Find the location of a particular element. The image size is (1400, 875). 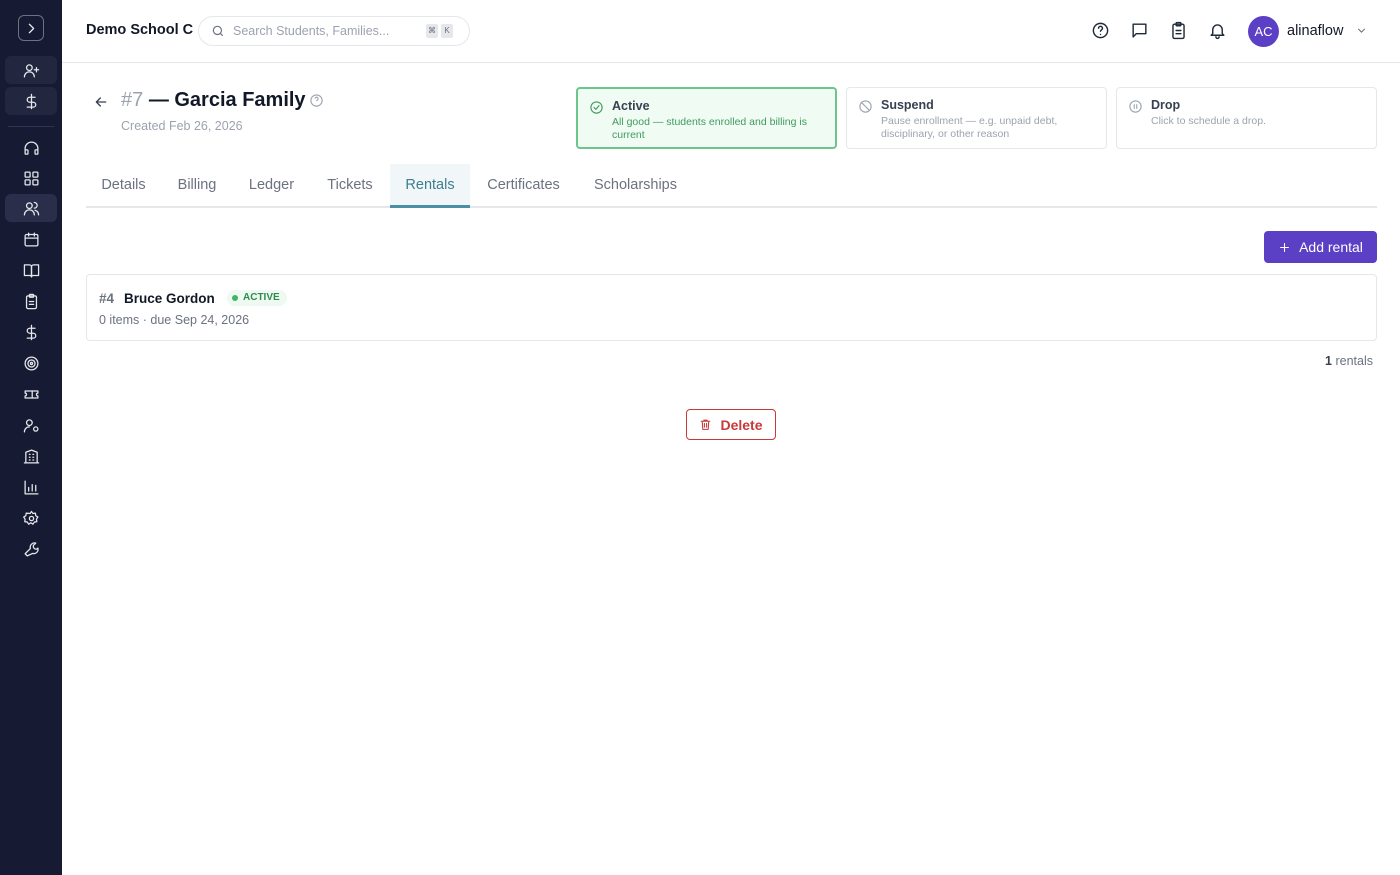

rental-id: #4 is located at coordinates (107, 298).